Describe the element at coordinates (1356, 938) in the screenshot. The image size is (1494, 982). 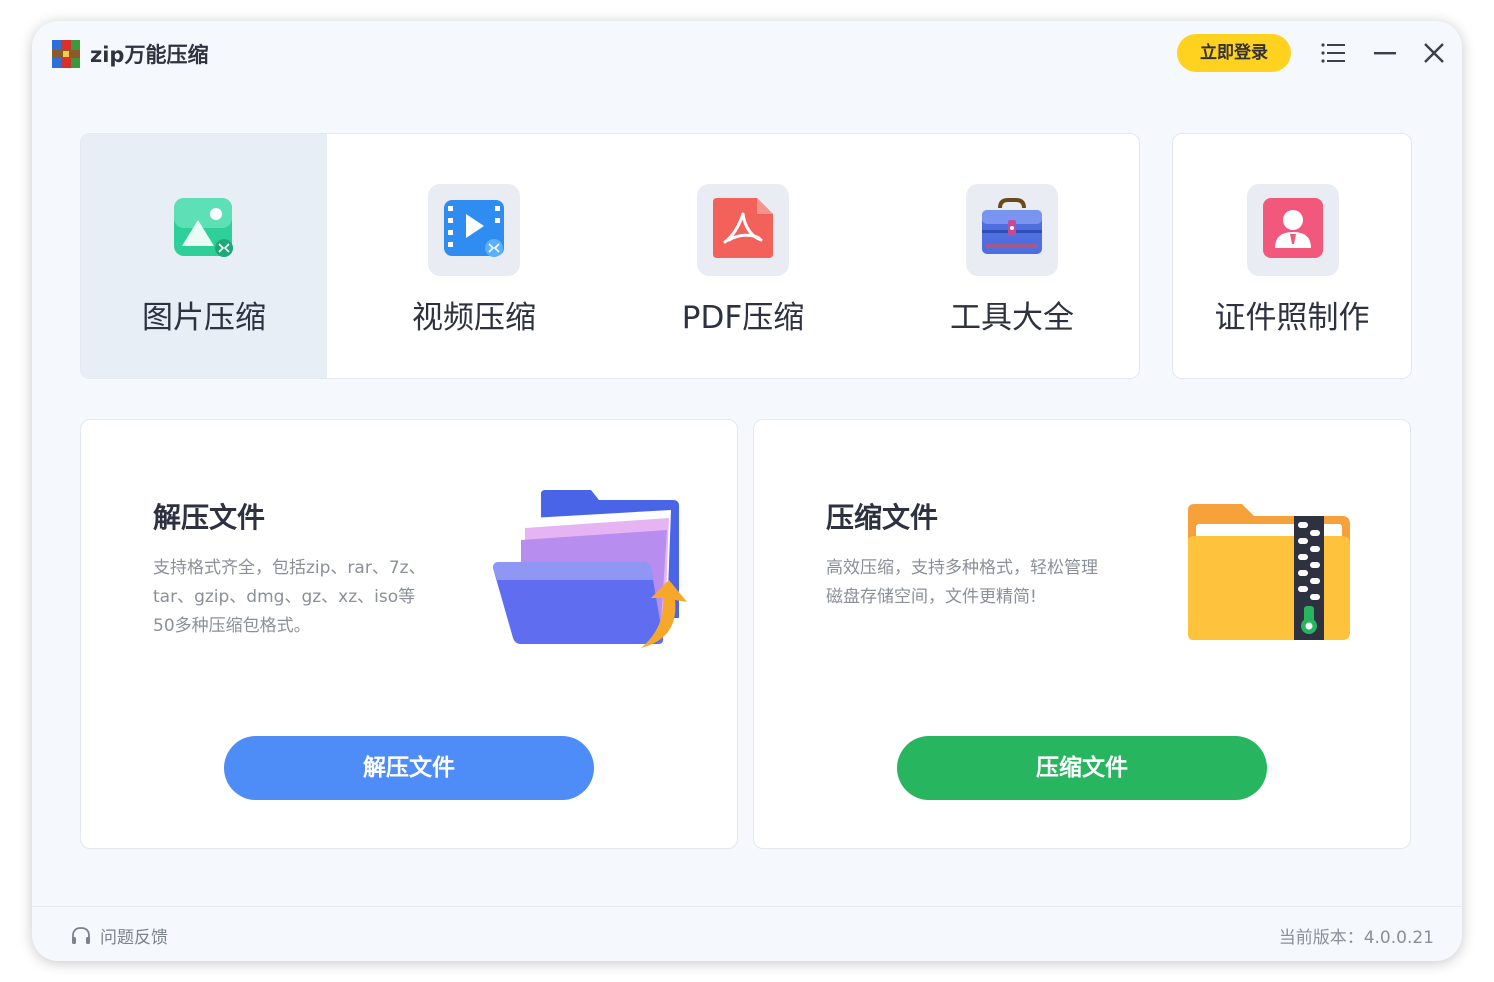
I see `version-label: 当前版本：4.0.0.21` at that location.